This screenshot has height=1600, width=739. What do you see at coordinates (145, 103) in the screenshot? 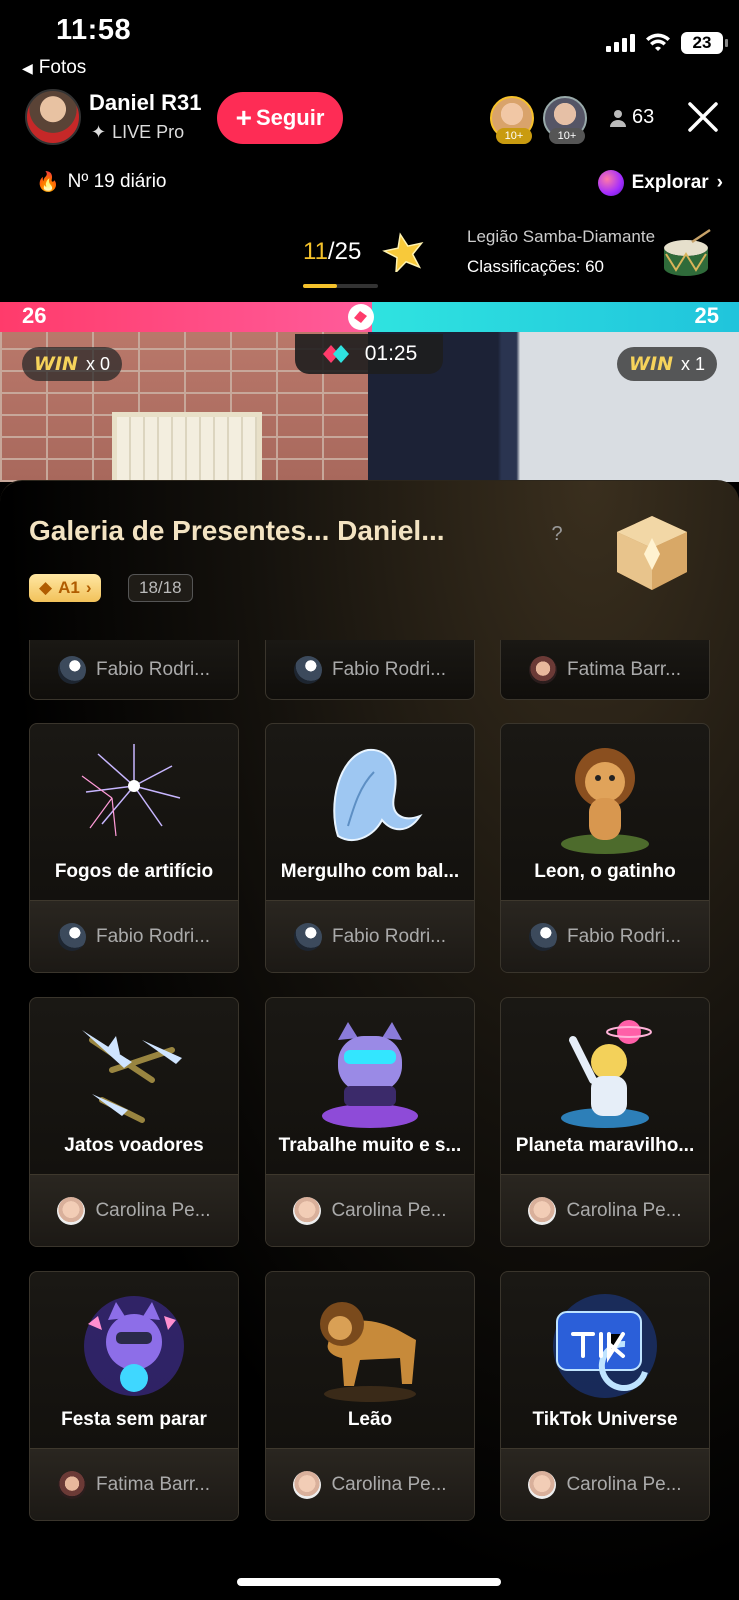
I see `host-name: Daniel R31` at bounding box center [145, 103].